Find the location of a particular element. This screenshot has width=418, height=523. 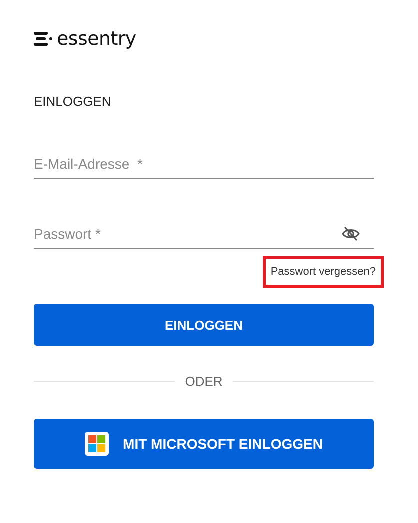

input-field: Passwort * is located at coordinates (204, 234).